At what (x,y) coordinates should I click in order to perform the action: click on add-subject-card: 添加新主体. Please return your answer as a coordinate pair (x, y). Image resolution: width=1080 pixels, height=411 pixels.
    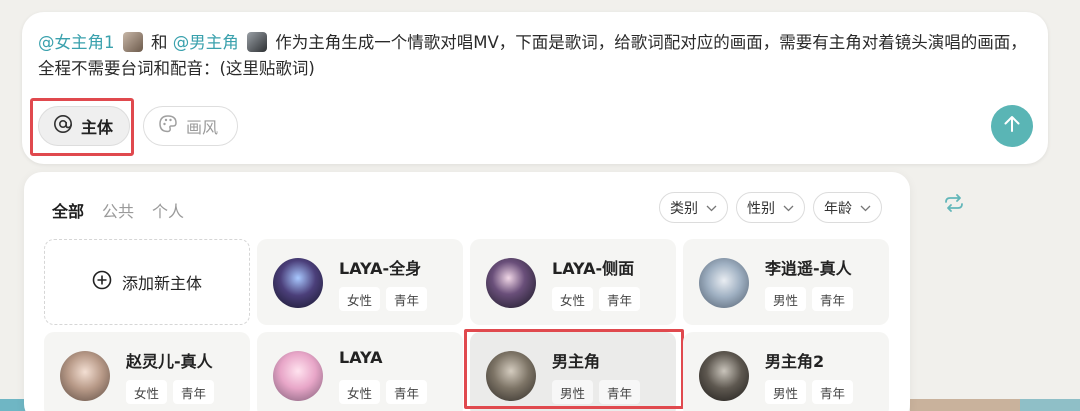
    Looking at the image, I should click on (147, 282).